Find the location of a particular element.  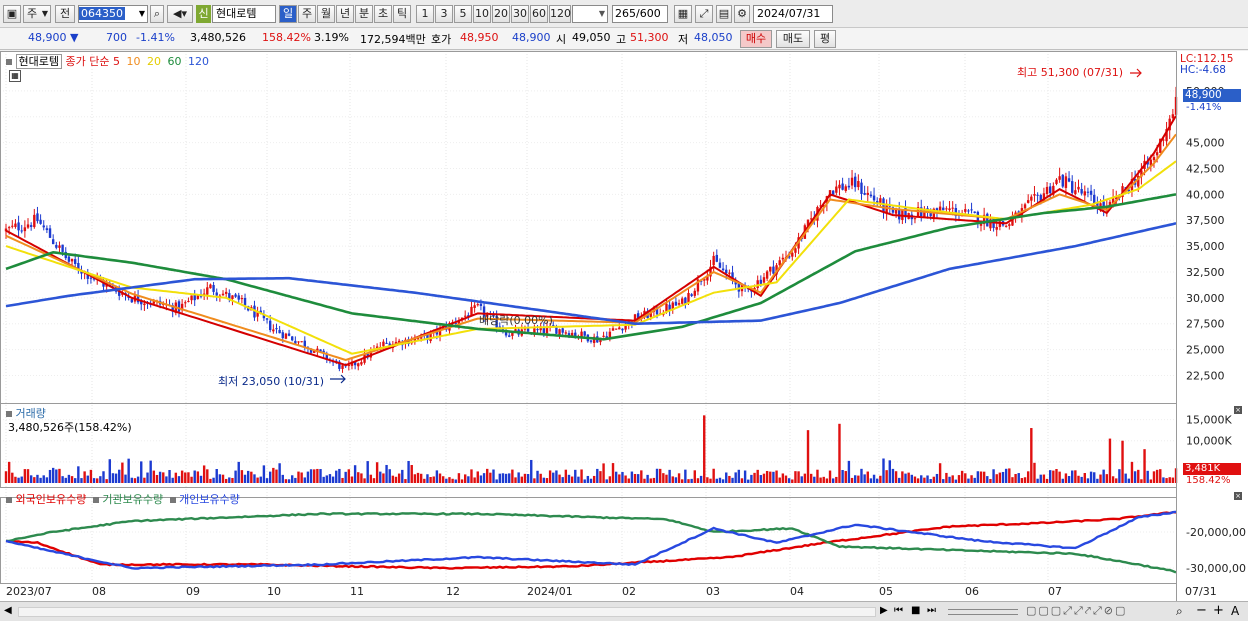

period-tab-2: 월 is located at coordinates (326, 14).